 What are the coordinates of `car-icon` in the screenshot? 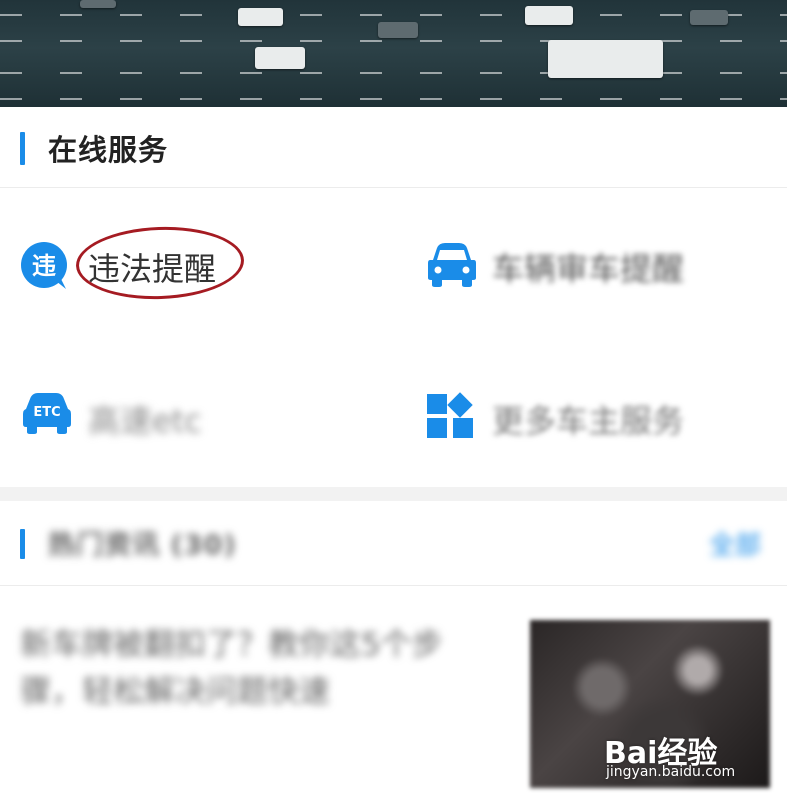 It's located at (452, 265).